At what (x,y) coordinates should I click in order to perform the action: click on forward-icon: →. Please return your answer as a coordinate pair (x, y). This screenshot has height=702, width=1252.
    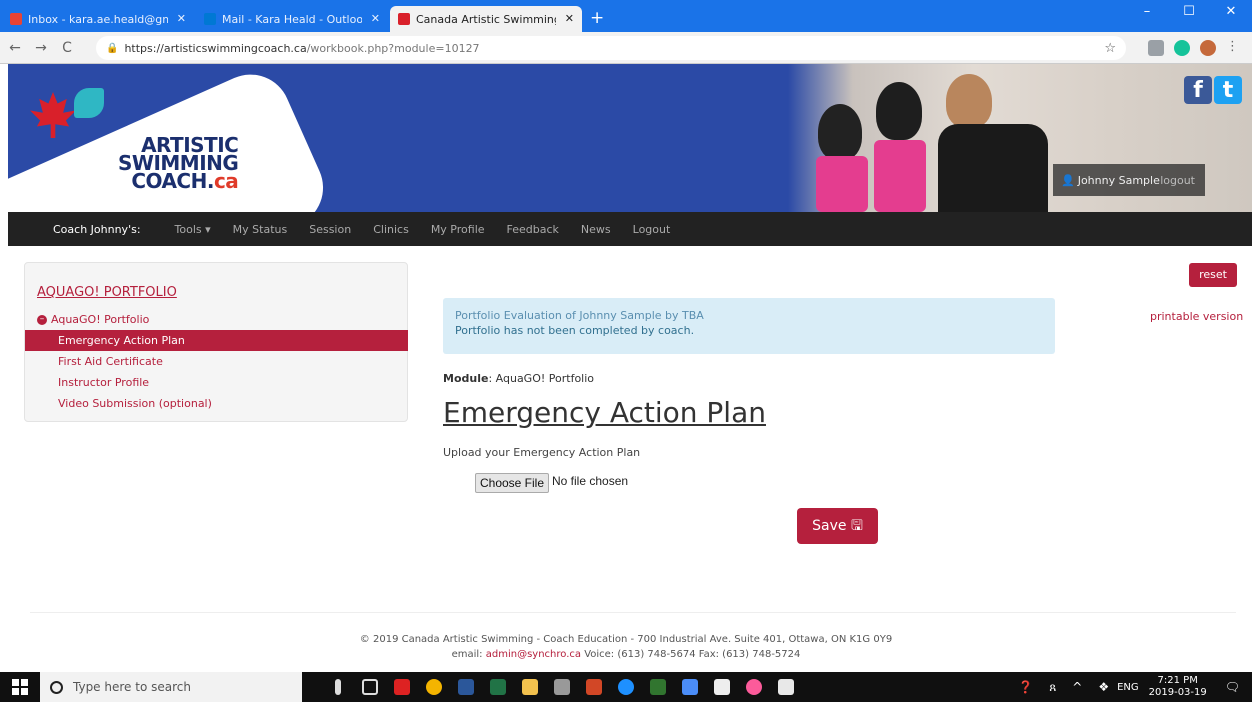
    Looking at the image, I should click on (41, 48).